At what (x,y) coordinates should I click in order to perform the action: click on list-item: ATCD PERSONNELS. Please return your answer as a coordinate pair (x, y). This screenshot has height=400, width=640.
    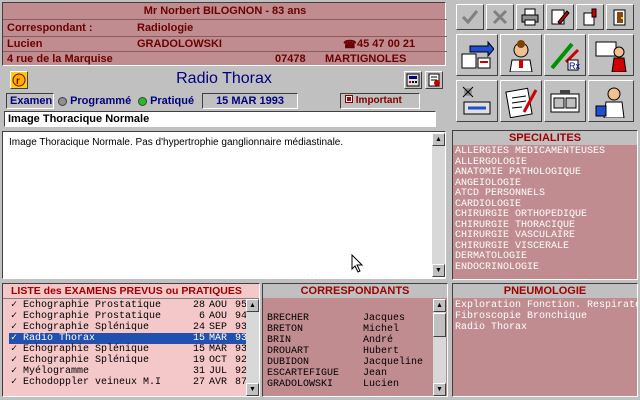
    Looking at the image, I should click on (538, 194).